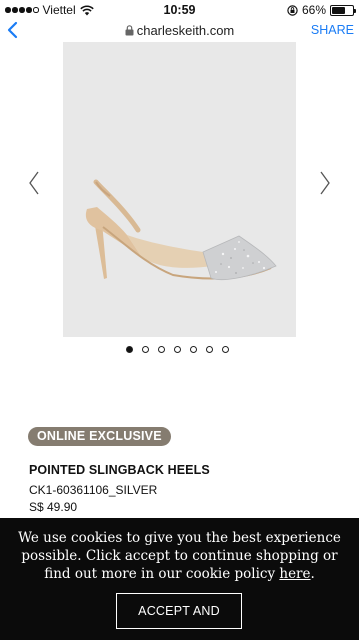 The height and width of the screenshot is (640, 359). What do you see at coordinates (325, 183) in the screenshot?
I see `next-image-arrow-icon` at bounding box center [325, 183].